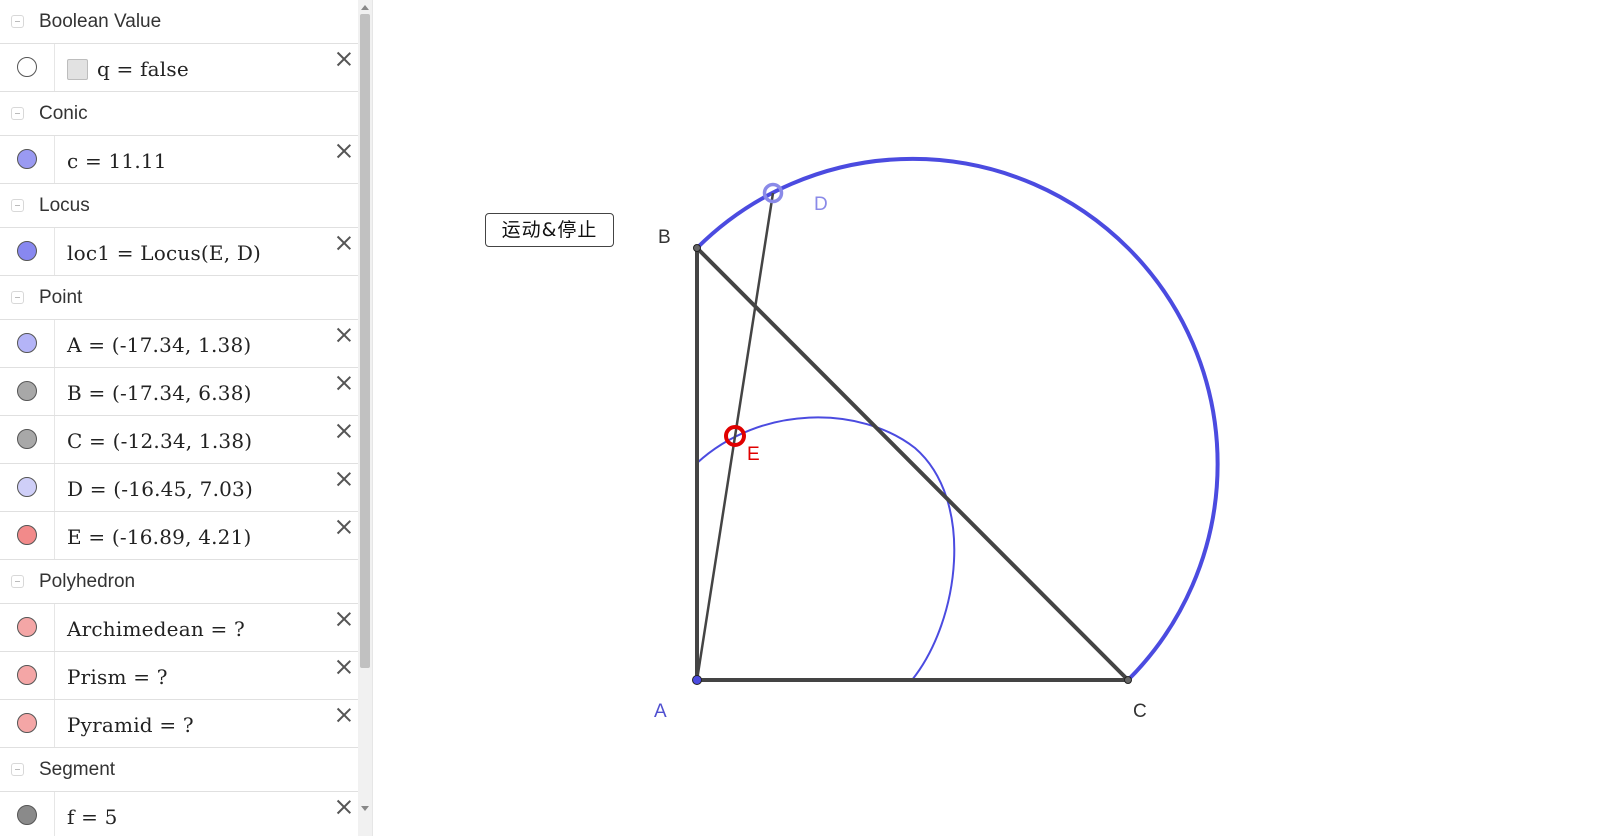 This screenshot has width=1600, height=836. I want to click on segment-AD, so click(735, 436).